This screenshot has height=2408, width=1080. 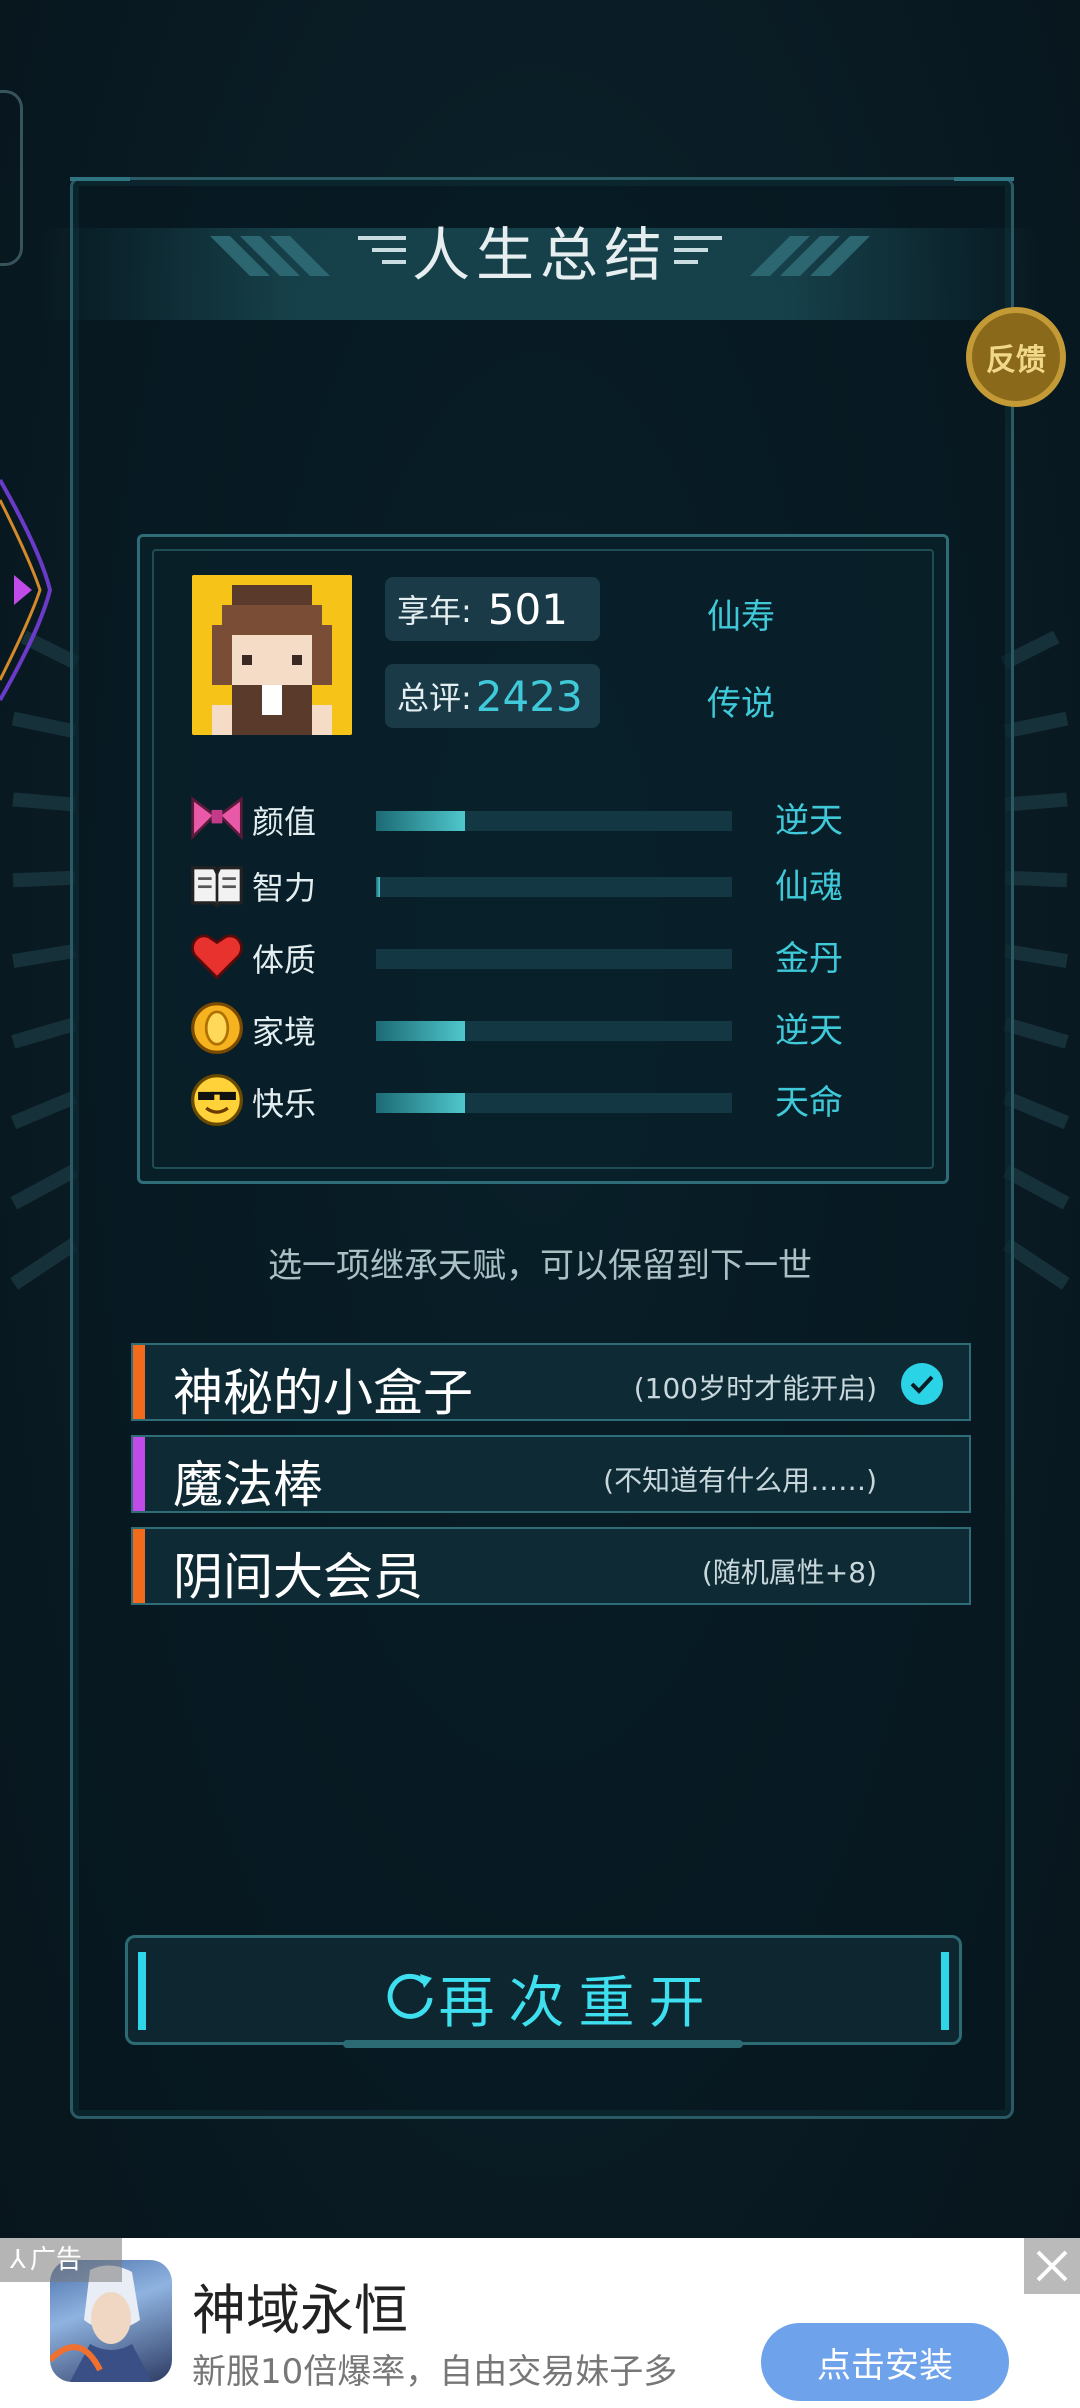 I want to click on side-expand-arrow-icon, so click(x=27, y=590).